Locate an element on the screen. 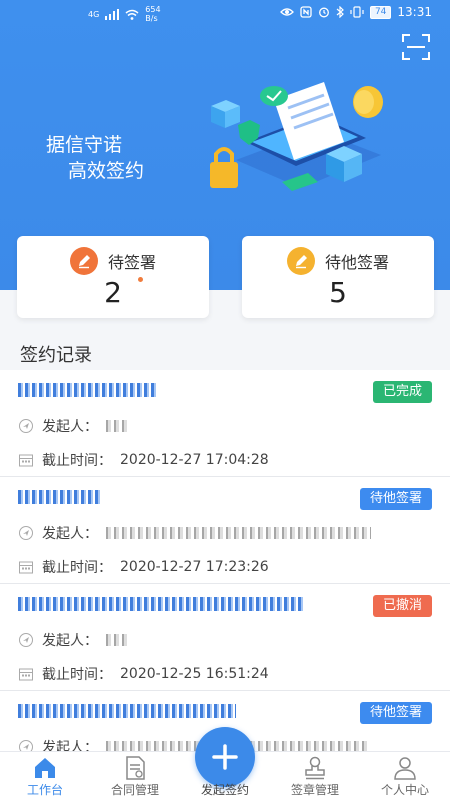 Image resolution: width=450 pixels, height=800 pixels. unread-dot is located at coordinates (140, 279).